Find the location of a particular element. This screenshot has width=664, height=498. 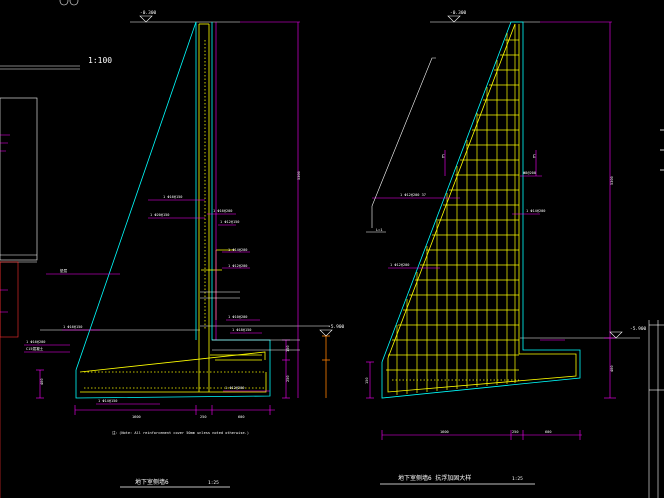

right-leader-label: L=1 is located at coordinates (379, 230).